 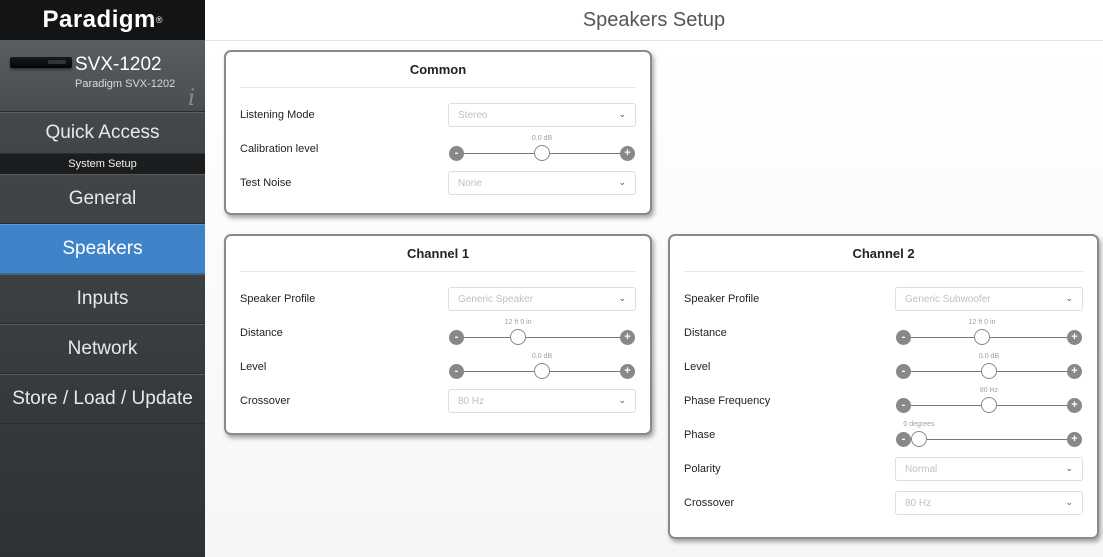 I want to click on label-phase: Phase, so click(x=700, y=435).